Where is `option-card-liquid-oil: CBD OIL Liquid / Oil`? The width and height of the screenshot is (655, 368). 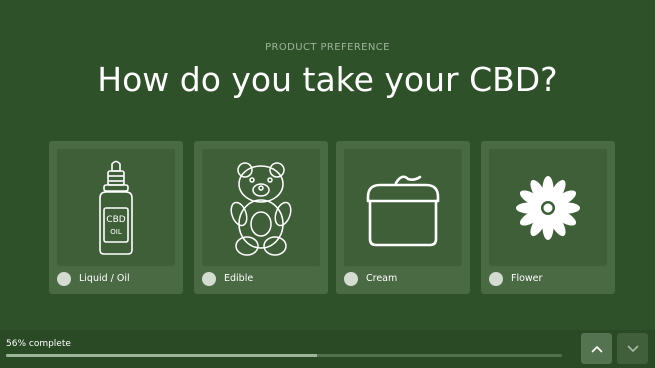
option-card-liquid-oil: CBD OIL Liquid / Oil is located at coordinates (116, 217).